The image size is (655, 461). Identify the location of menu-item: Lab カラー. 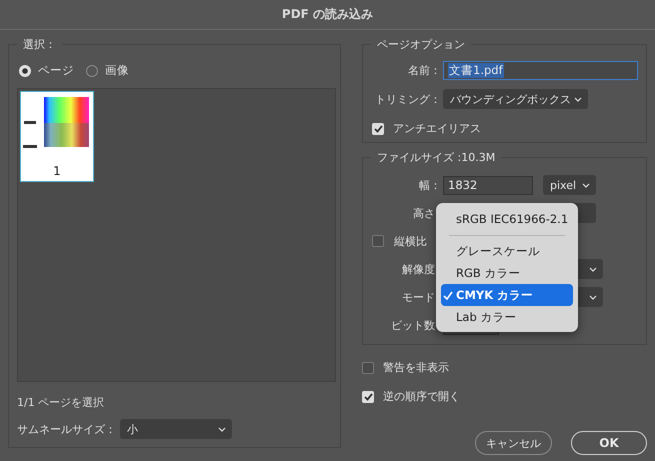
(507, 317).